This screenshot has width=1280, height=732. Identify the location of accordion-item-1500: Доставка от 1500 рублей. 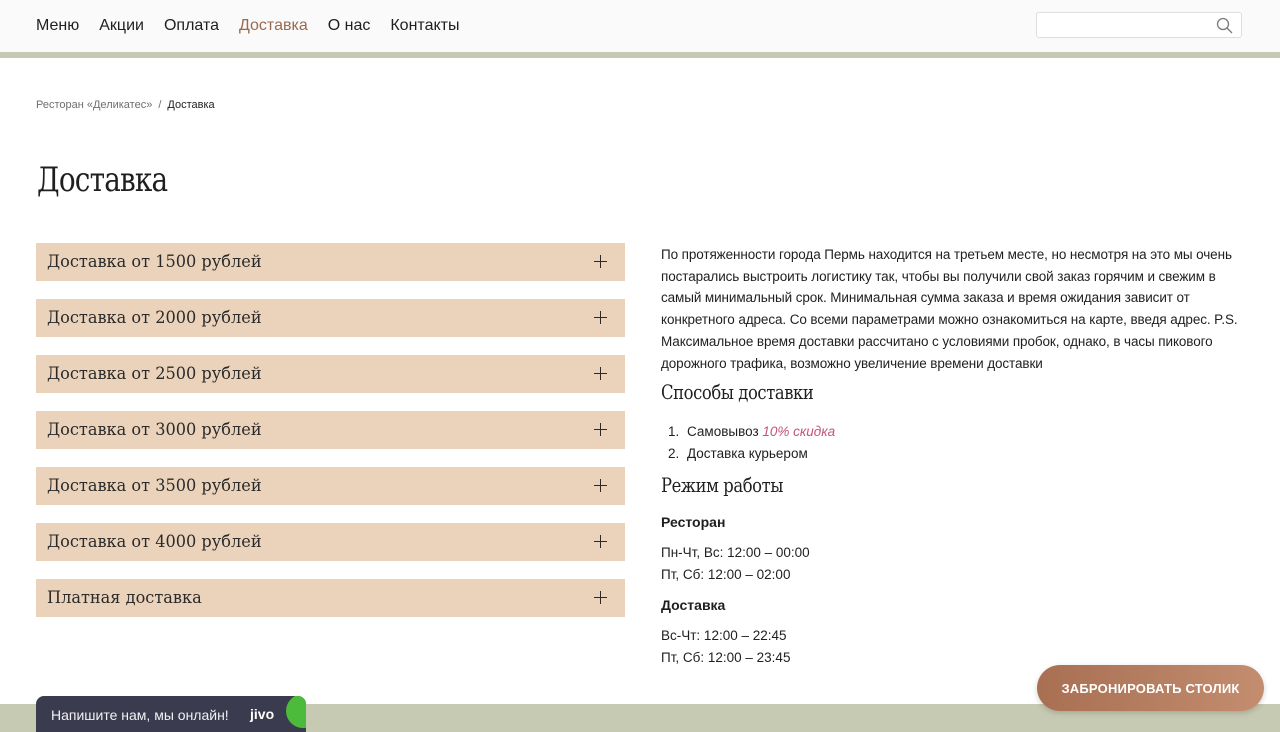
(330, 262).